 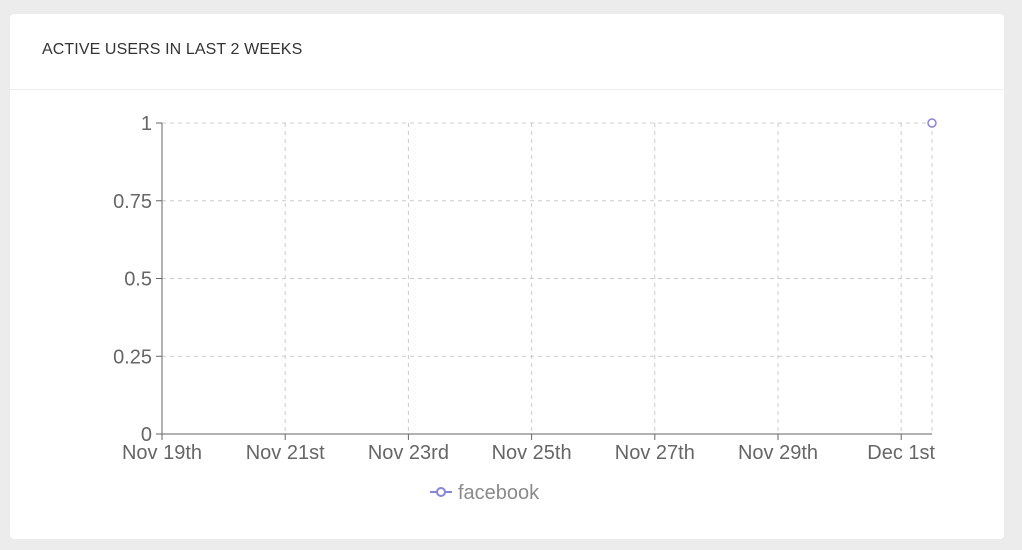 I want to click on y-tick-label: 0.25, so click(x=132, y=357).